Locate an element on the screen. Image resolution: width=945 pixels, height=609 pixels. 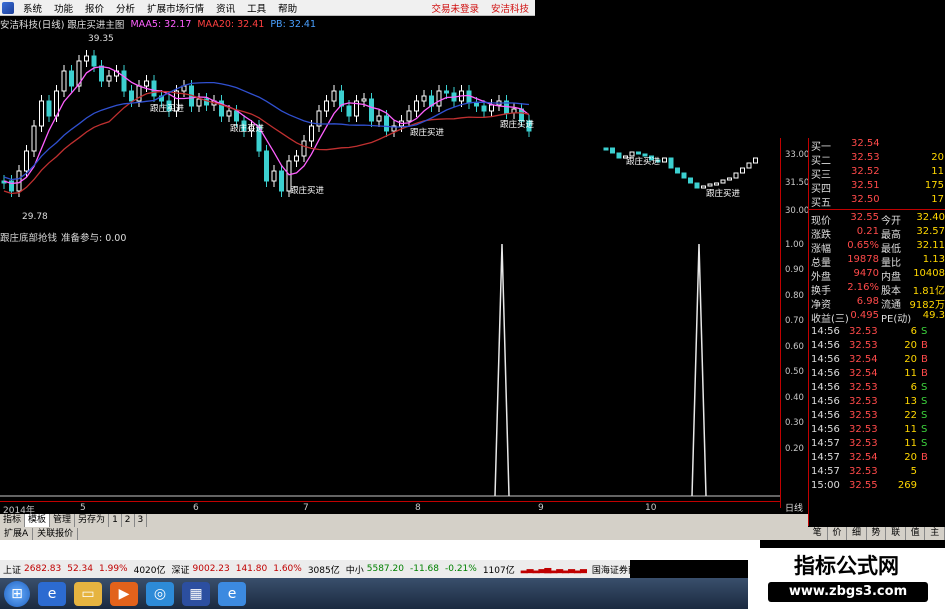
tab-template: 模板 is located at coordinates (38, 520).